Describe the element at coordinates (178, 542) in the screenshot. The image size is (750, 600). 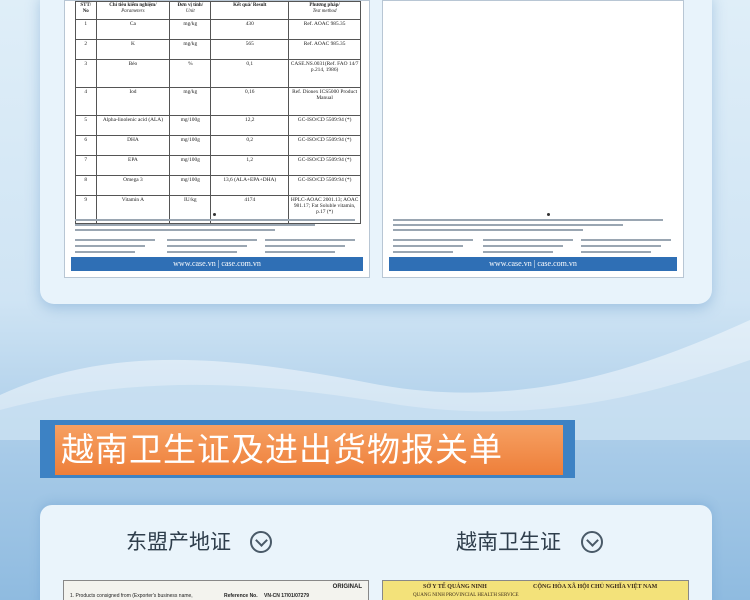
I see `asean-origin-cert-label: 东盟产地证` at that location.